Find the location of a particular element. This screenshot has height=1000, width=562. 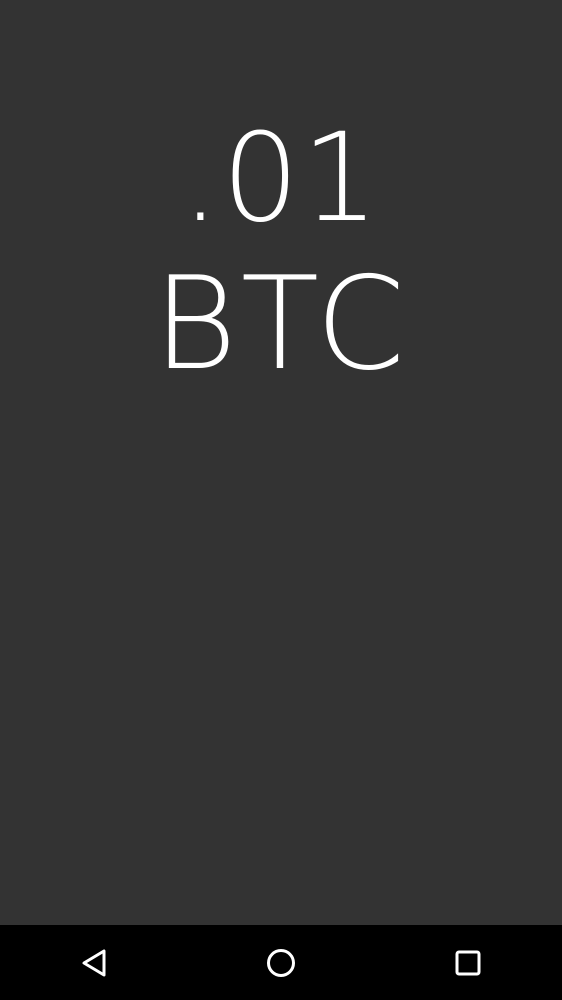

back-icon is located at coordinates (94, 962).